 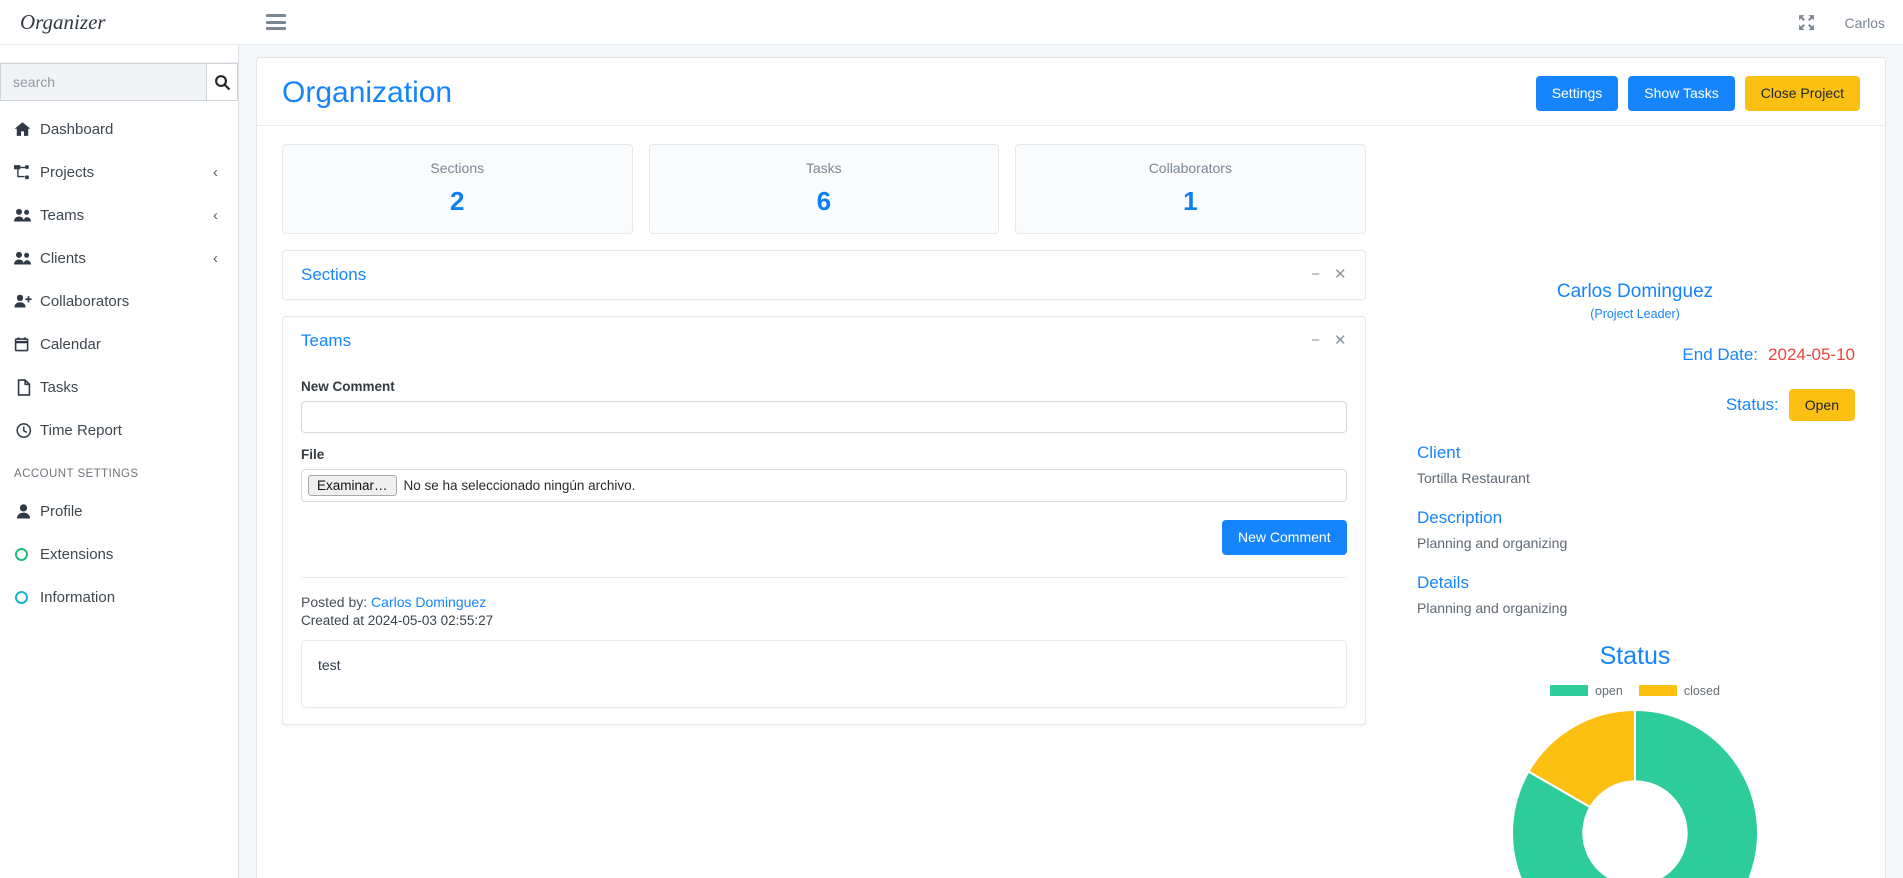 What do you see at coordinates (27, 344) in the screenshot?
I see `calendar-icon` at bounding box center [27, 344].